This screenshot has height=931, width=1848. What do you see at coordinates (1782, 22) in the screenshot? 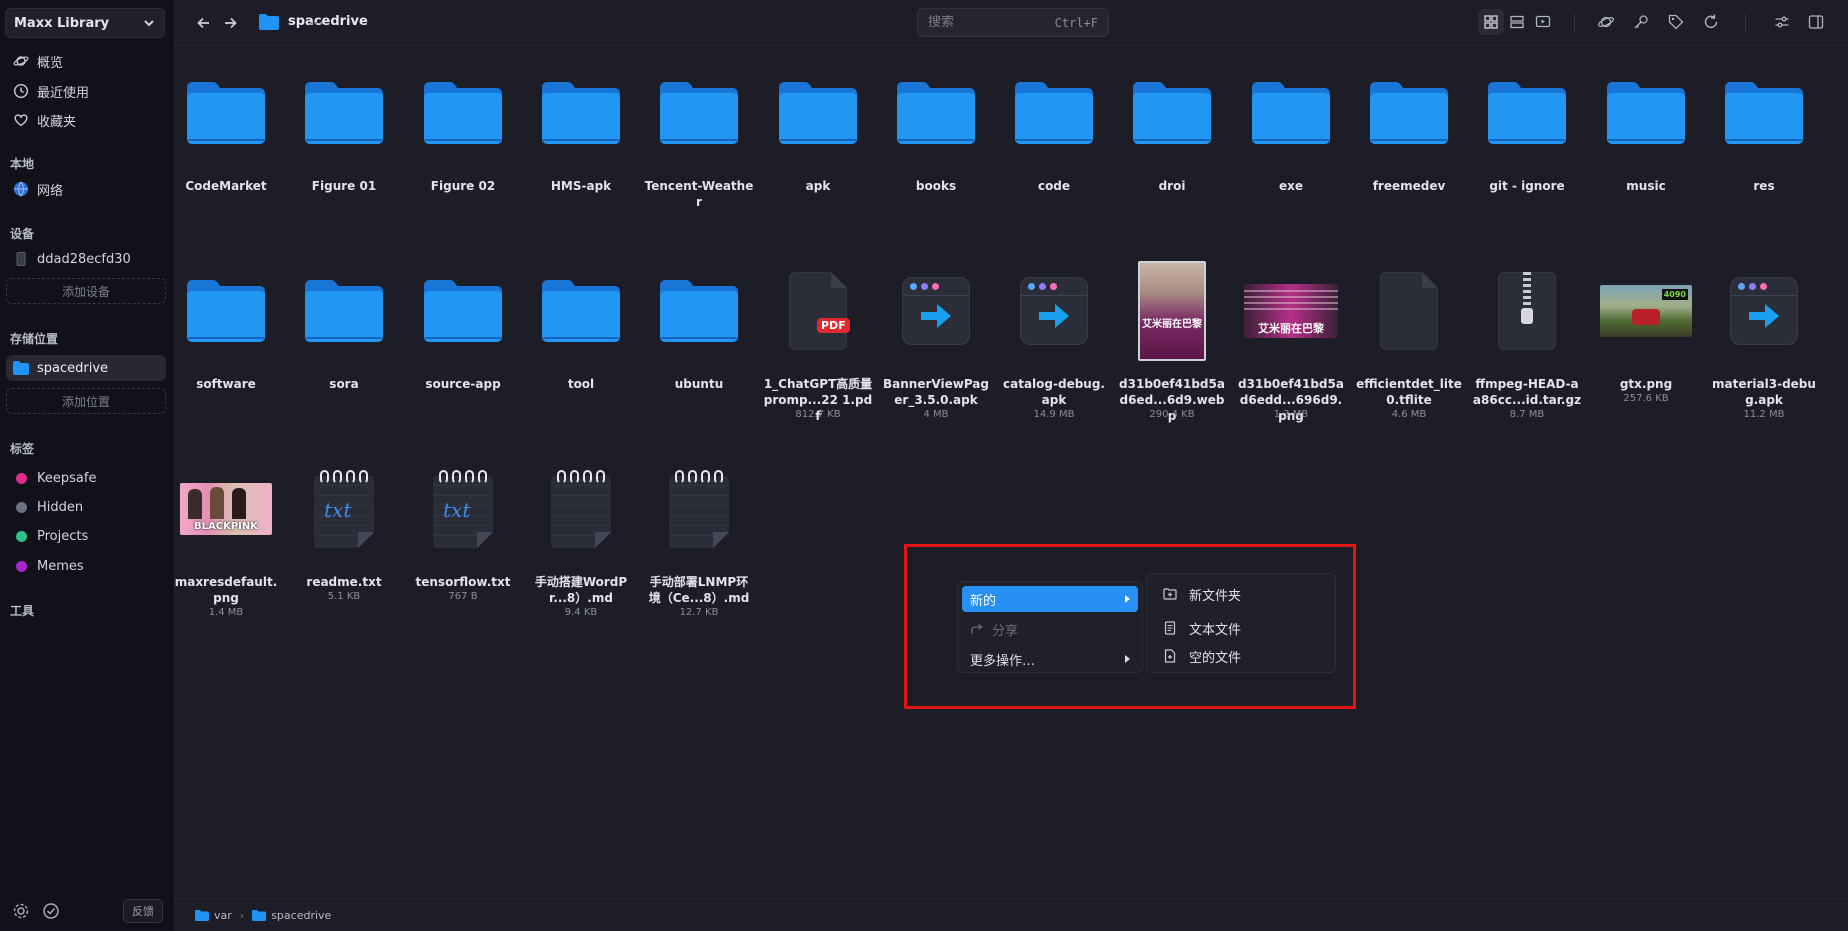
I see `sliders-icon` at bounding box center [1782, 22].